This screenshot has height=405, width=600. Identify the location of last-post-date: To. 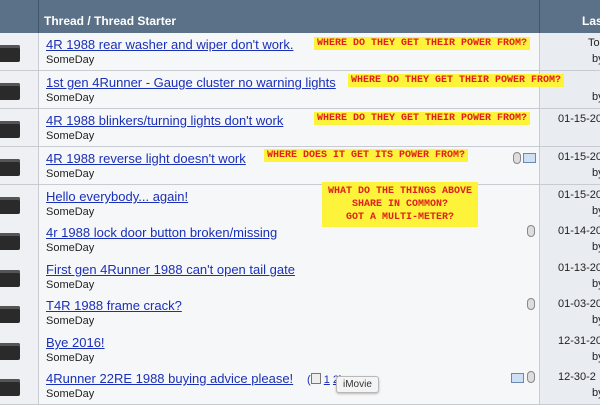
(594, 43).